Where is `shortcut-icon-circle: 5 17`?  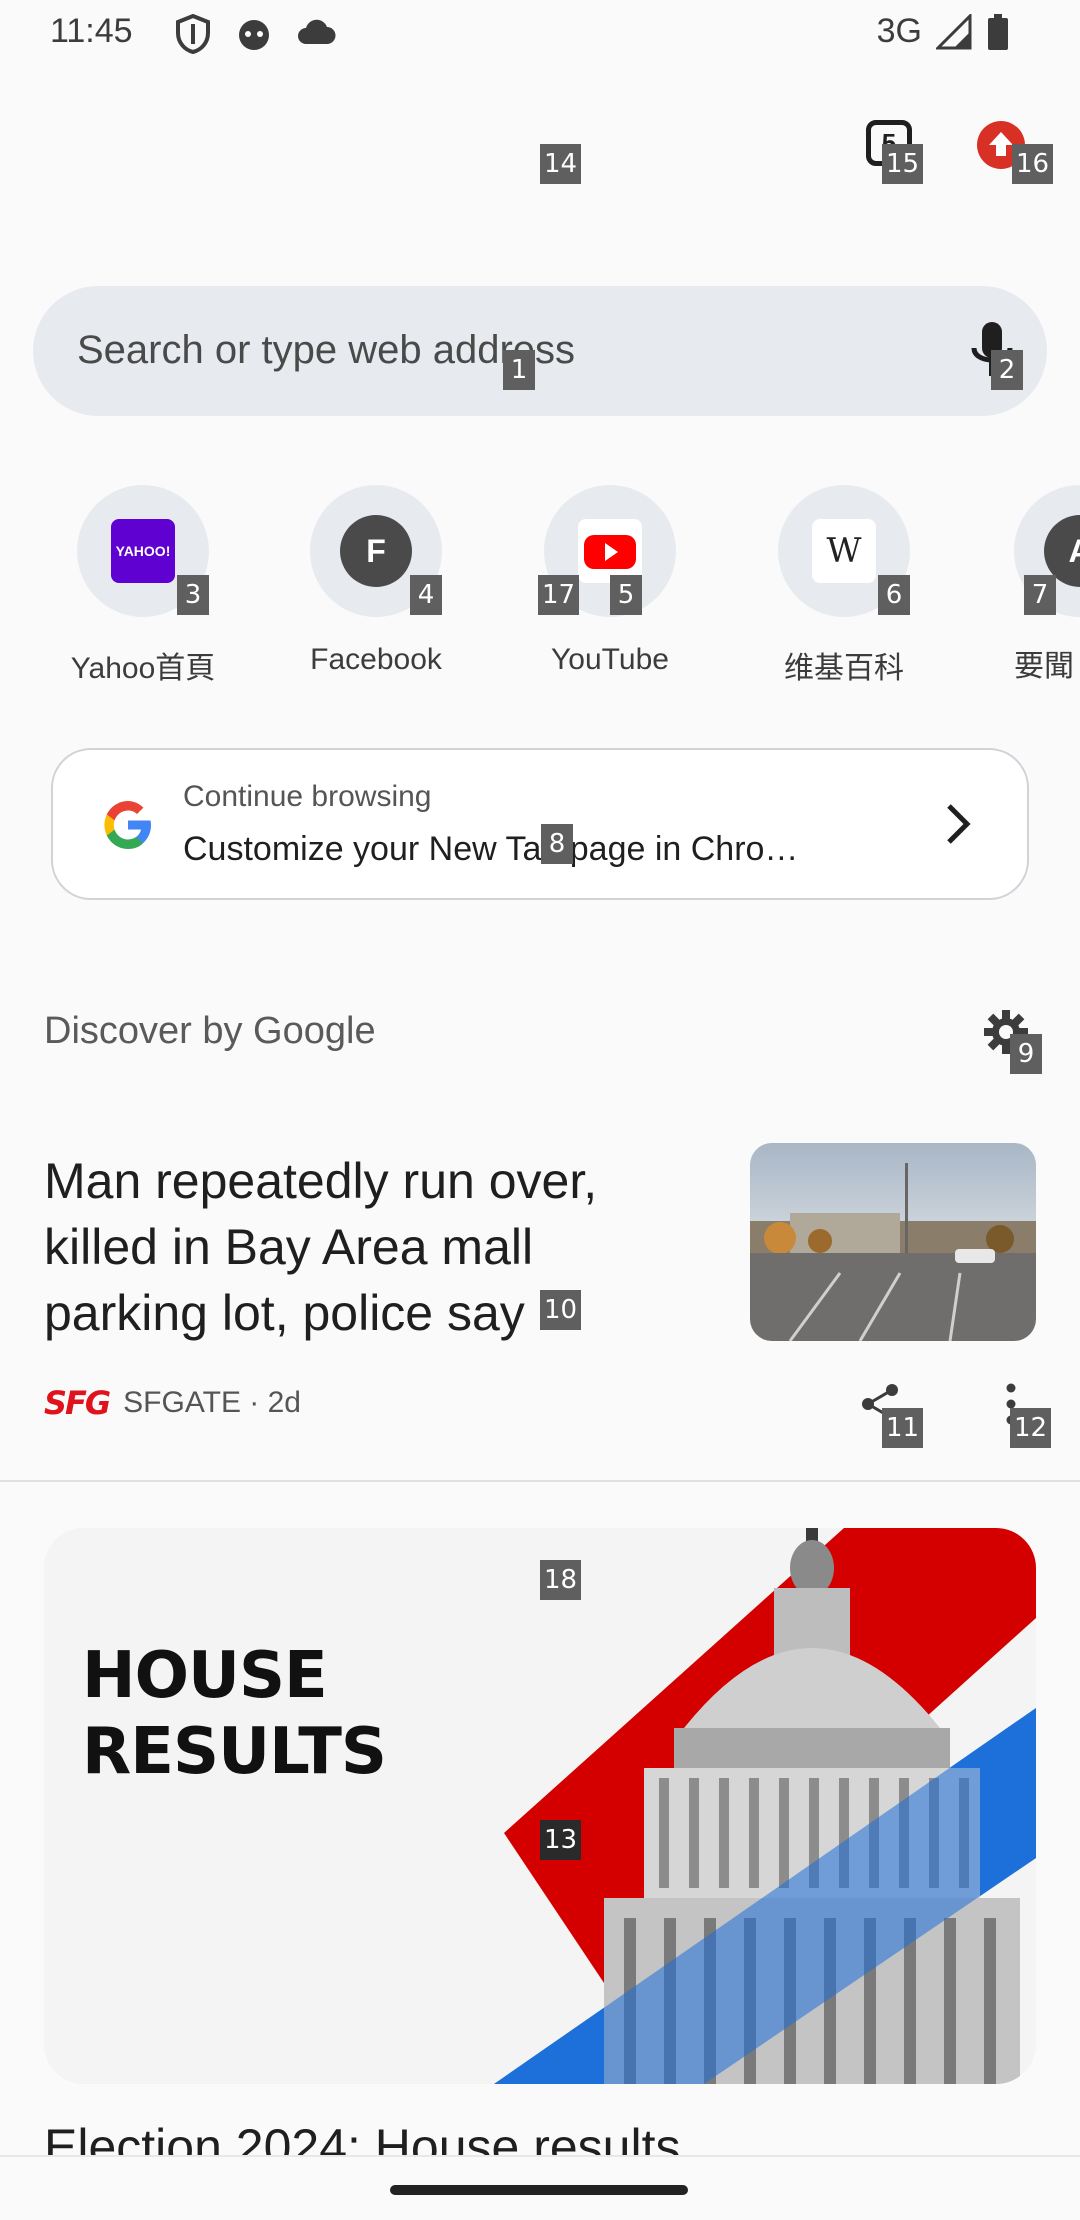 shortcut-icon-circle: 5 17 is located at coordinates (607, 551).